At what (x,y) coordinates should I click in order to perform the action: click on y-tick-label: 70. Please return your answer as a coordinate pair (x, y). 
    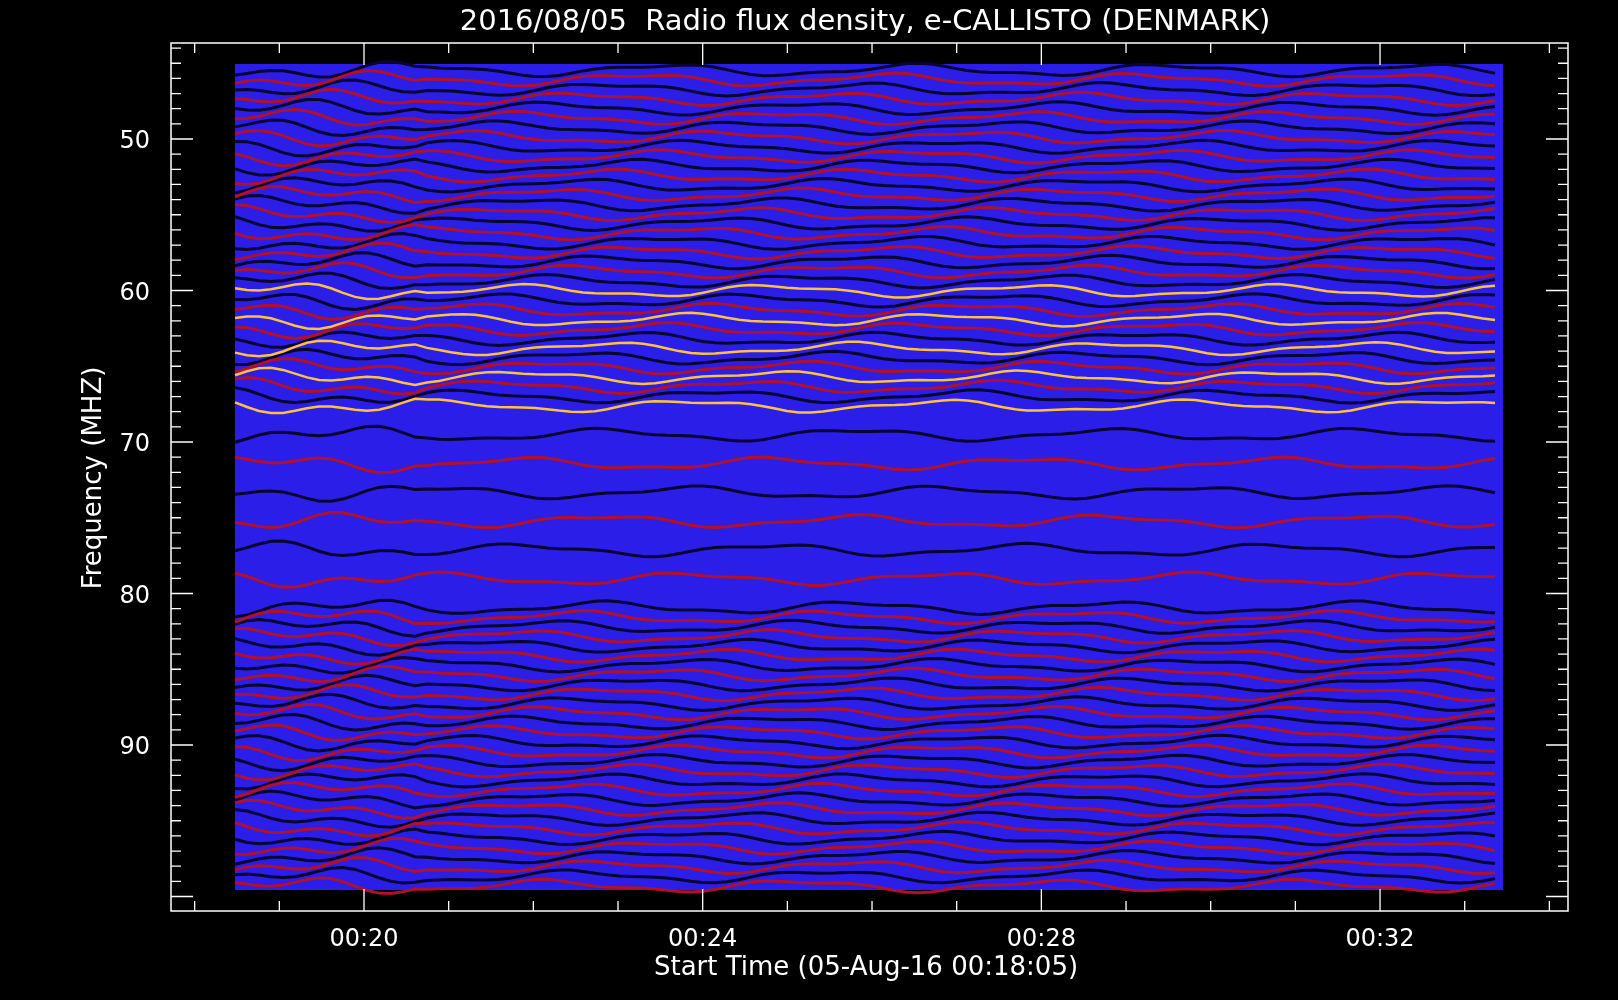
    Looking at the image, I should click on (134, 443).